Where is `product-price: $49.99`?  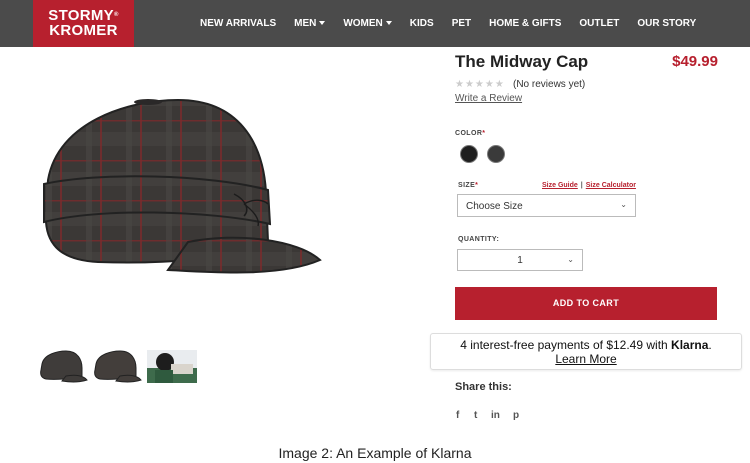
product-price: $49.99 is located at coordinates (695, 61).